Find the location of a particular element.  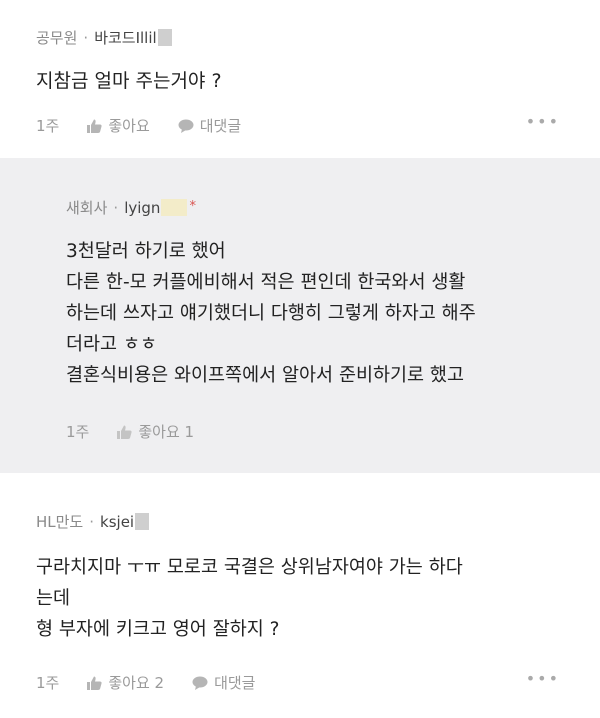

comment-line: 결혼식비용은 와이프쪽에서 알아서 준비하기로 했고 is located at coordinates (265, 375).